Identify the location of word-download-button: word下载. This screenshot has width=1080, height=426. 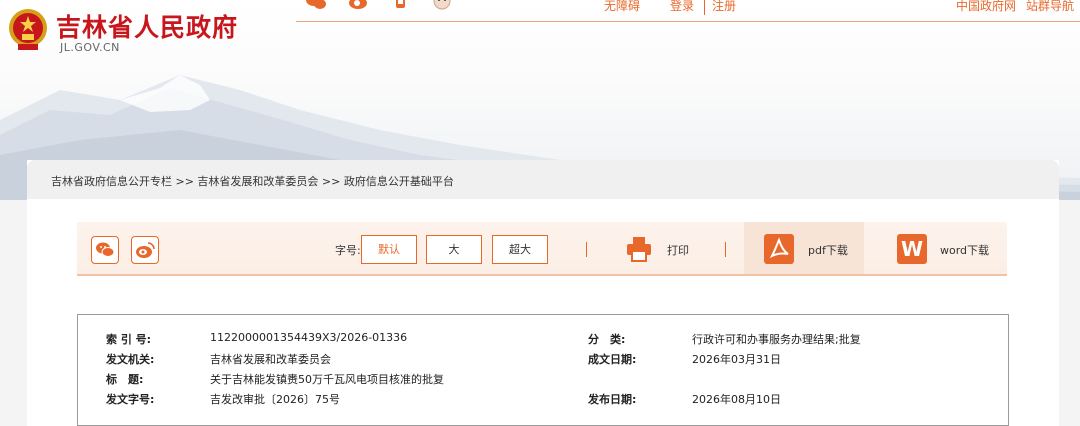
(964, 250).